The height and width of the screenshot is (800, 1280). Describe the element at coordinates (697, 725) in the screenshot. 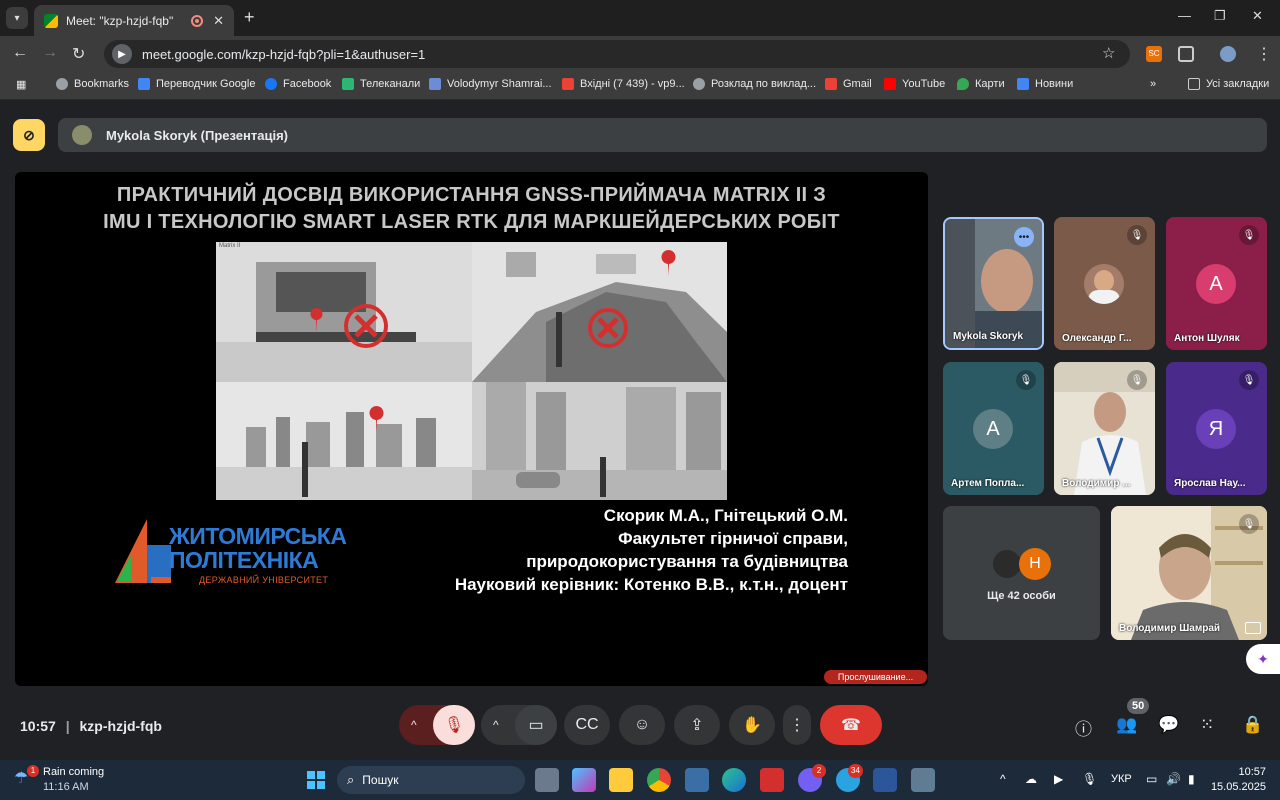

I see `present-button: ⇪` at that location.